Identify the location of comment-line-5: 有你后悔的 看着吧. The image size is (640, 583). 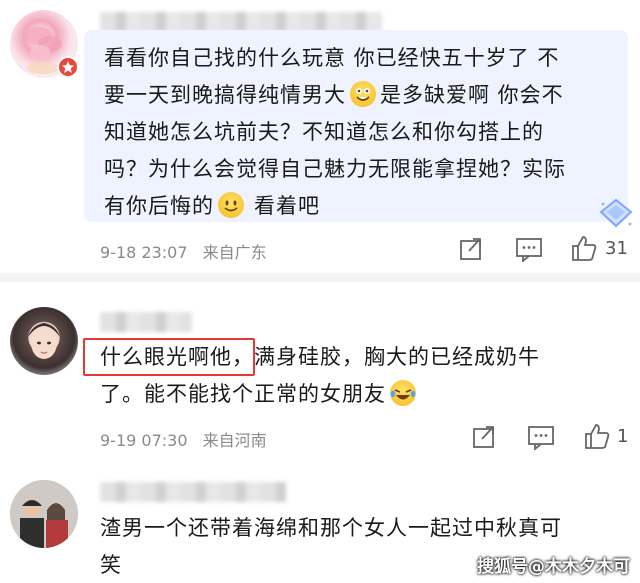
(212, 205).